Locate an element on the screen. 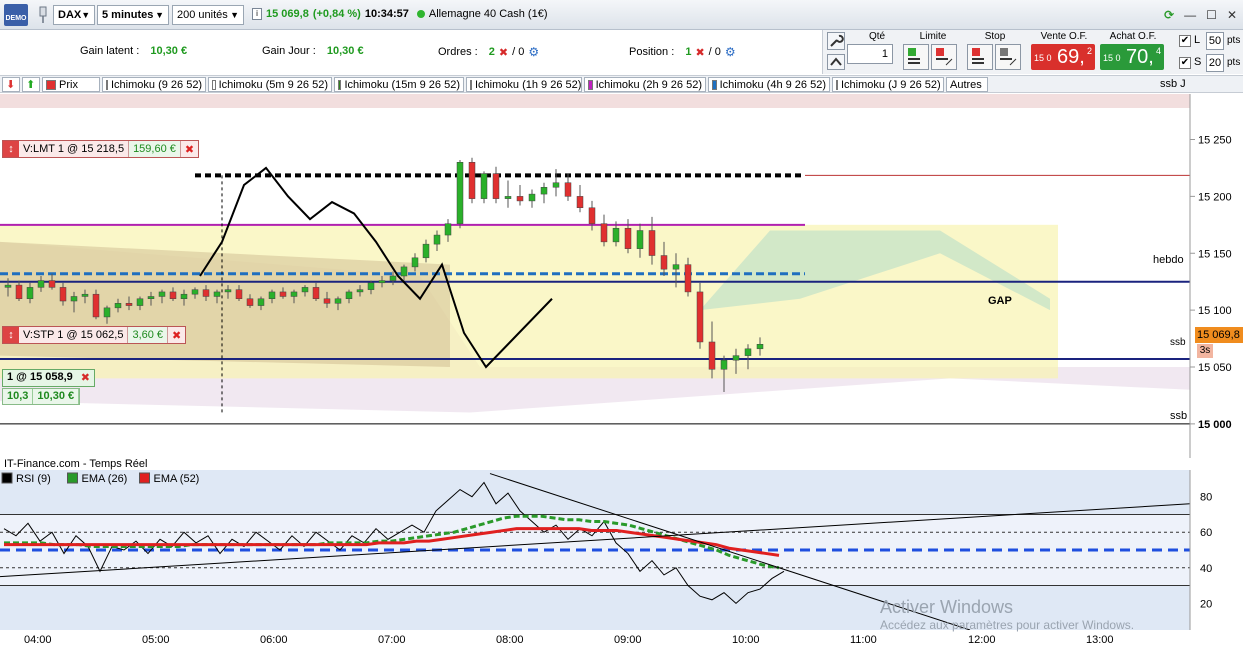  wrench-icon is located at coordinates (836, 41).